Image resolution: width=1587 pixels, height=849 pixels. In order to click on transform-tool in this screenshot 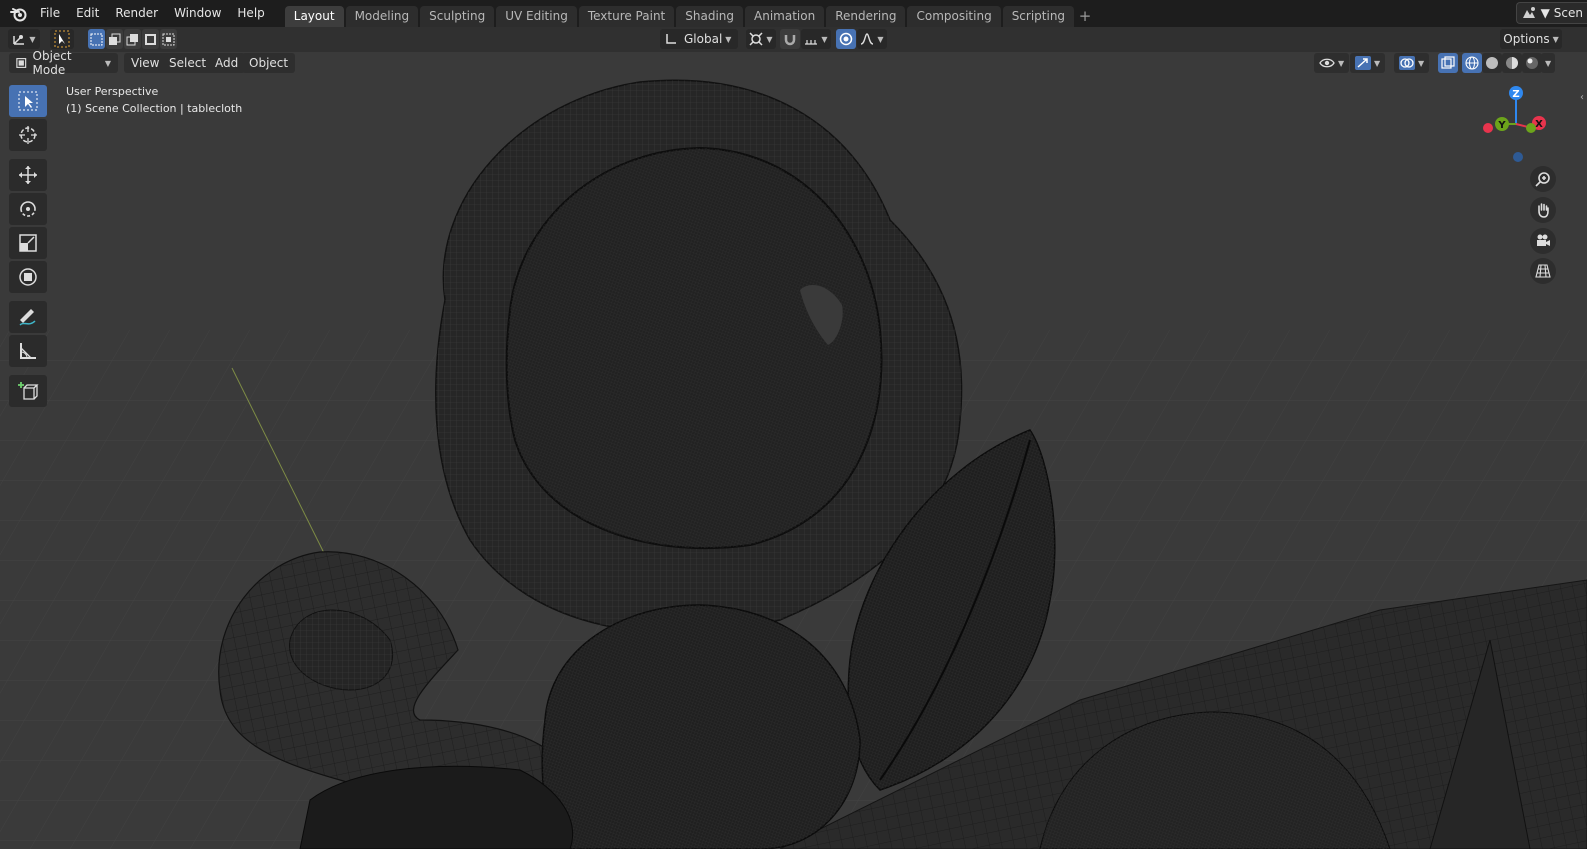, I will do `click(28, 277)`.